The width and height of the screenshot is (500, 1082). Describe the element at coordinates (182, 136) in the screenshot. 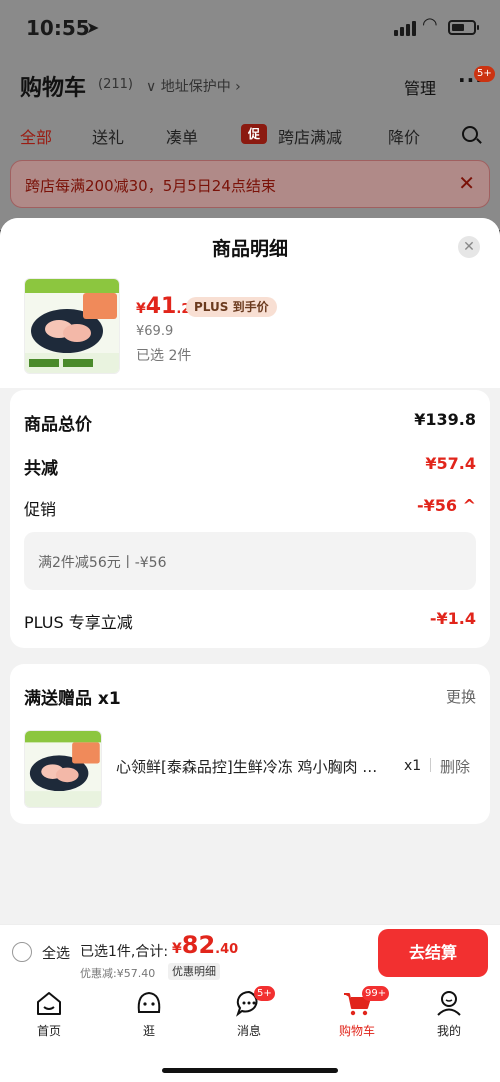

I see `filter-bundle: 凑单` at that location.